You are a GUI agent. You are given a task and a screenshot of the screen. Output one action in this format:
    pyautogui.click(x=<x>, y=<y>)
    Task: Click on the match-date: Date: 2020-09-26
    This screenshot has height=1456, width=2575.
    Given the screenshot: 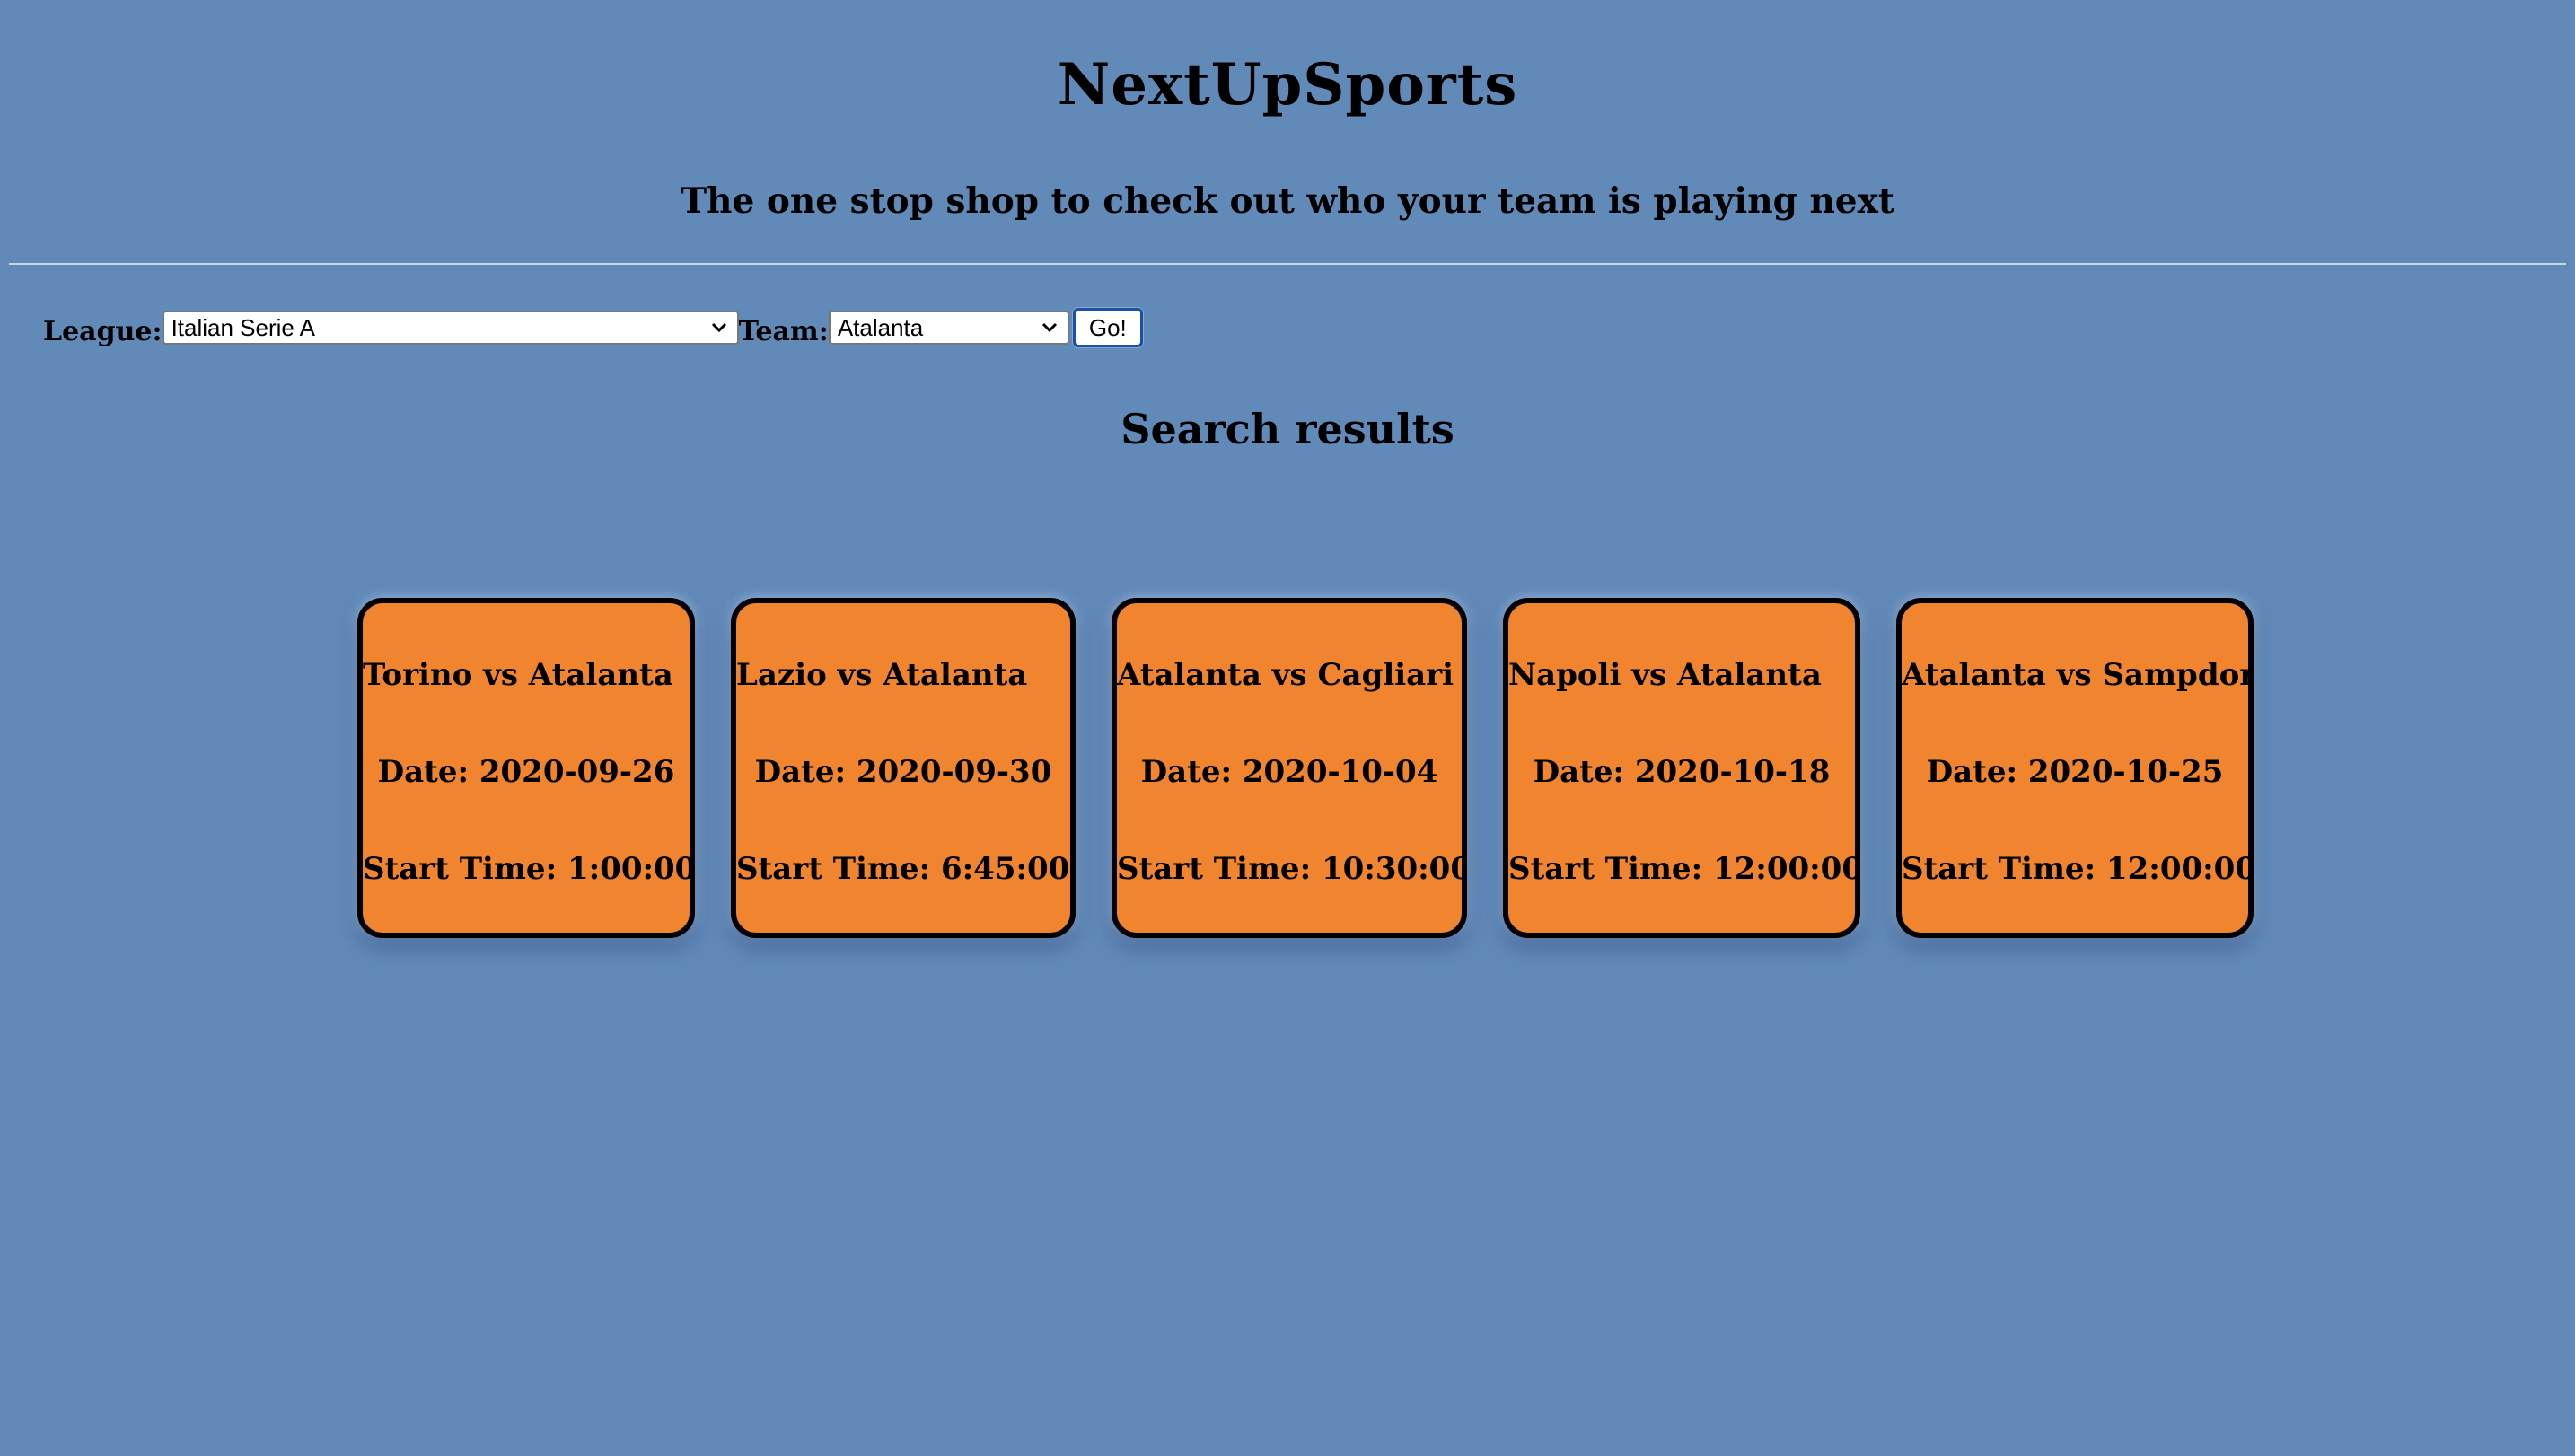 What is the action you would take?
    pyautogui.click(x=526, y=772)
    